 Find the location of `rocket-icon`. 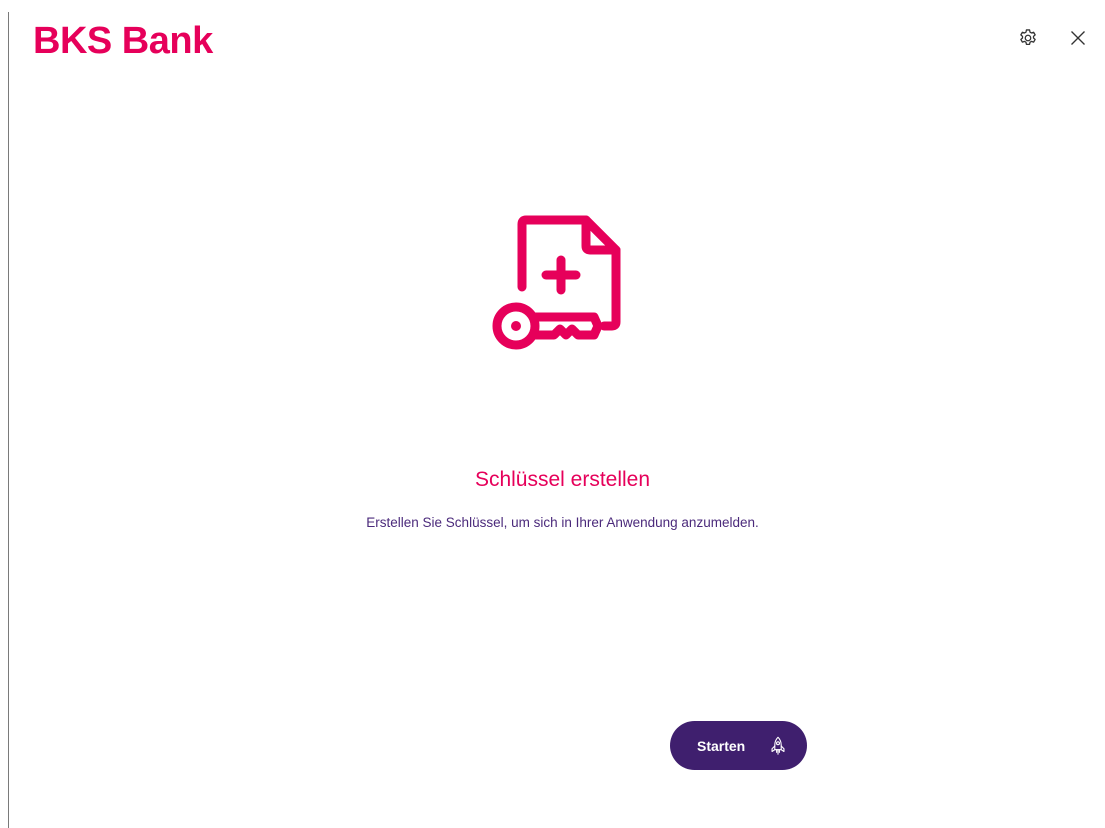

rocket-icon is located at coordinates (778, 746).